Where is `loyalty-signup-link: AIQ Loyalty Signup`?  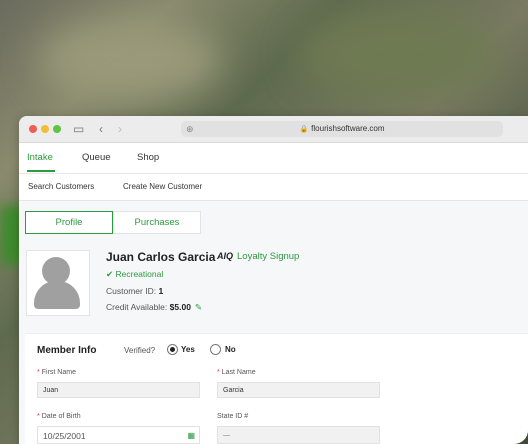 loyalty-signup-link: AIQ Loyalty Signup is located at coordinates (258, 256).